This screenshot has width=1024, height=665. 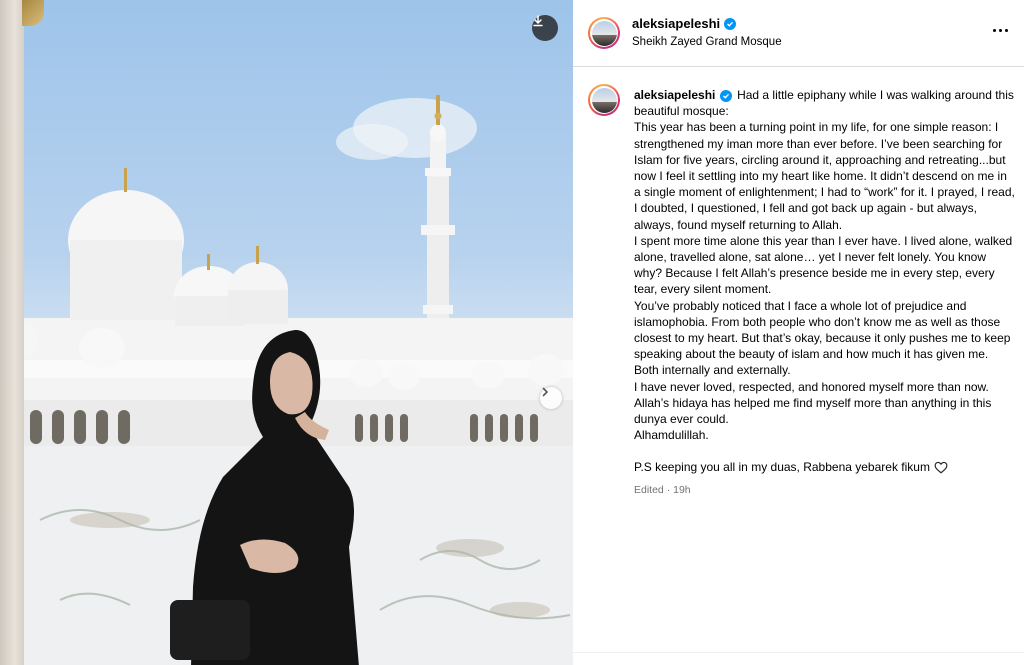 I want to click on more-options-button, so click(x=1000, y=30).